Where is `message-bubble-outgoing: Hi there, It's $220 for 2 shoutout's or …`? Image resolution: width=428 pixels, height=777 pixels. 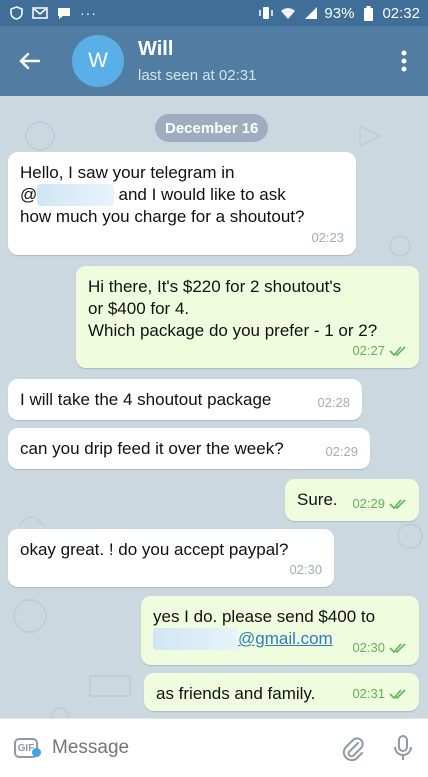 message-bubble-outgoing: Hi there, It's $220 for 2 shoutout's or … is located at coordinates (247, 317).